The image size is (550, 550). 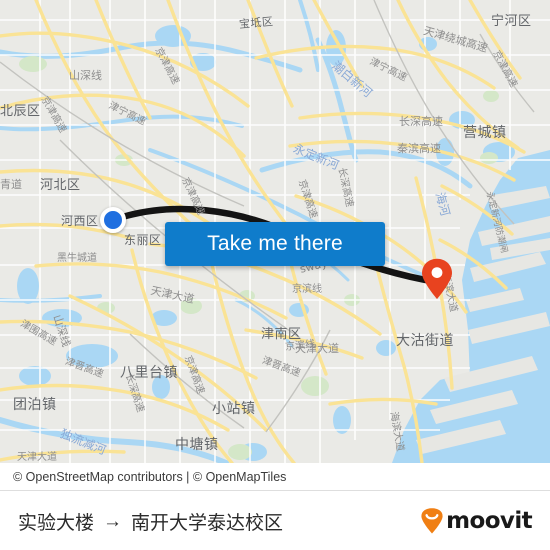 I want to click on arrow-right-icon: →, so click(x=113, y=521).